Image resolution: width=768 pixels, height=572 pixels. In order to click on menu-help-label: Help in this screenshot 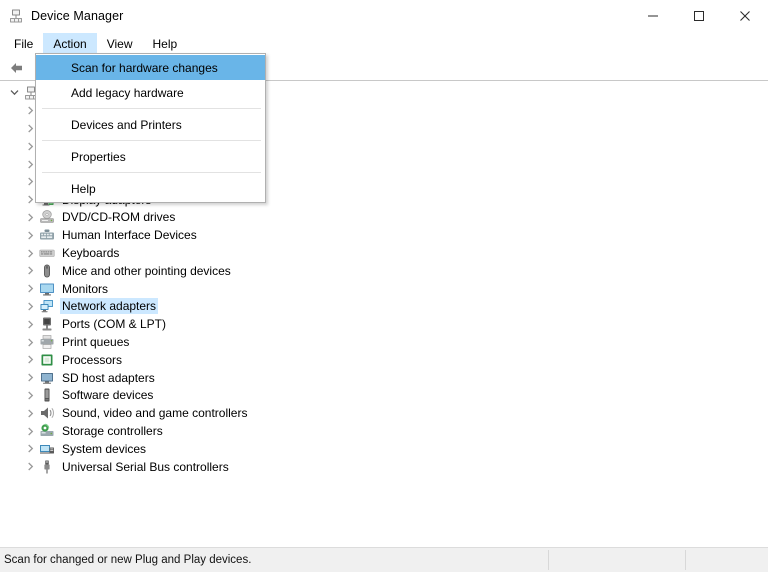, I will do `click(165, 44)`.